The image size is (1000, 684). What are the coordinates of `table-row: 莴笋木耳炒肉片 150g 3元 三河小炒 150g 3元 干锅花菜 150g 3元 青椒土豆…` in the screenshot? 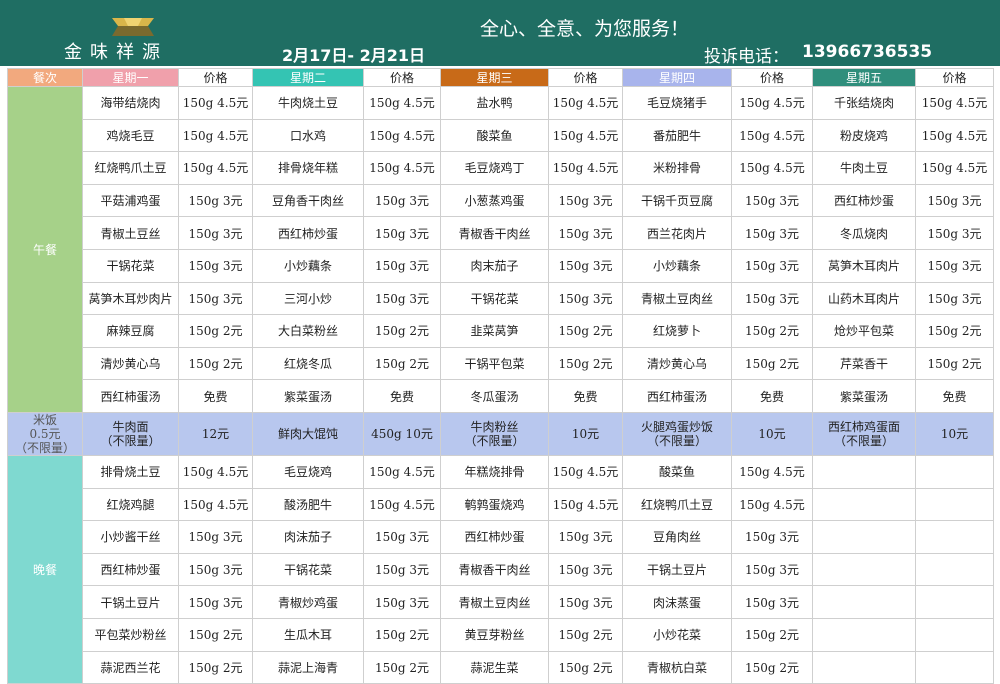 It's located at (501, 298).